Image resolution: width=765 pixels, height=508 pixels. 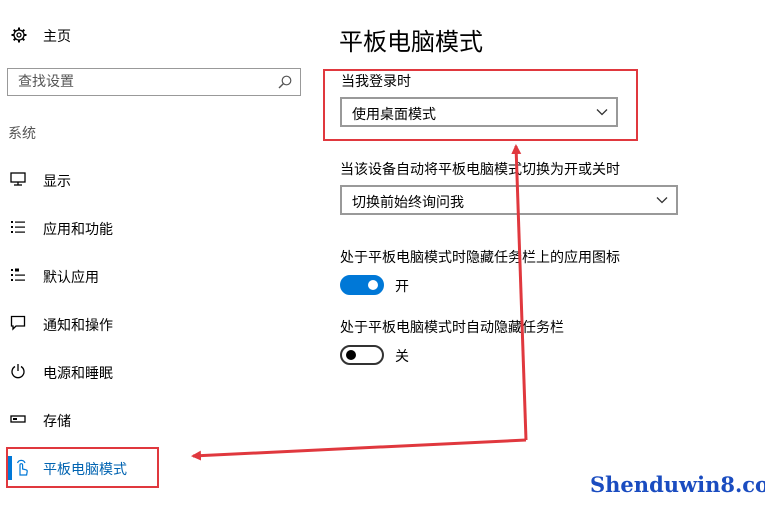 I want to click on sidebar-item-label: 通知和操作, so click(x=78, y=326).